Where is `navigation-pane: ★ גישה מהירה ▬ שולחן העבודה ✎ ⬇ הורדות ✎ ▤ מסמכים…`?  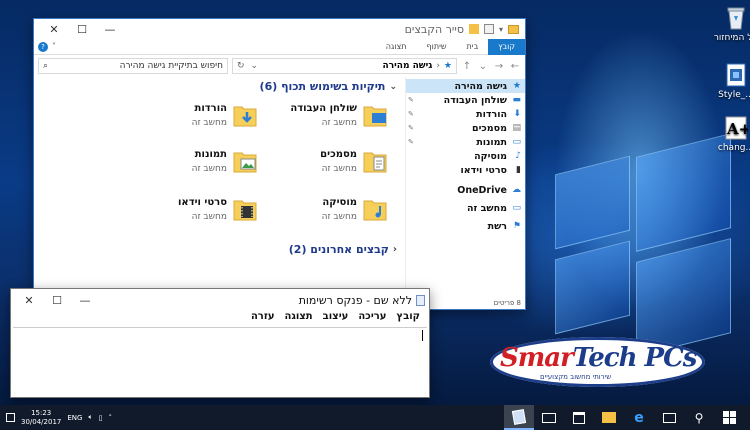 navigation-pane: ★ גישה מהירה ▬ שולחן העבודה ✎ ⬇ הורדות ✎ ▤ מסמכים… is located at coordinates (465, 193).